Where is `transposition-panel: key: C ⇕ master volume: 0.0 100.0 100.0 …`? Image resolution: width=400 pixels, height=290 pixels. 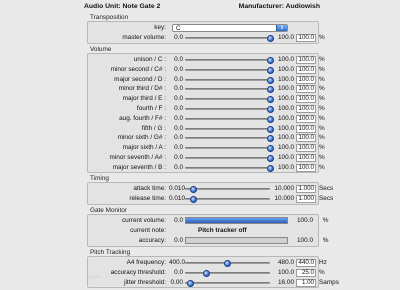 transposition-panel: key: C ⇕ master volume: 0.0 100.0 100.0 … is located at coordinates (206, 32).